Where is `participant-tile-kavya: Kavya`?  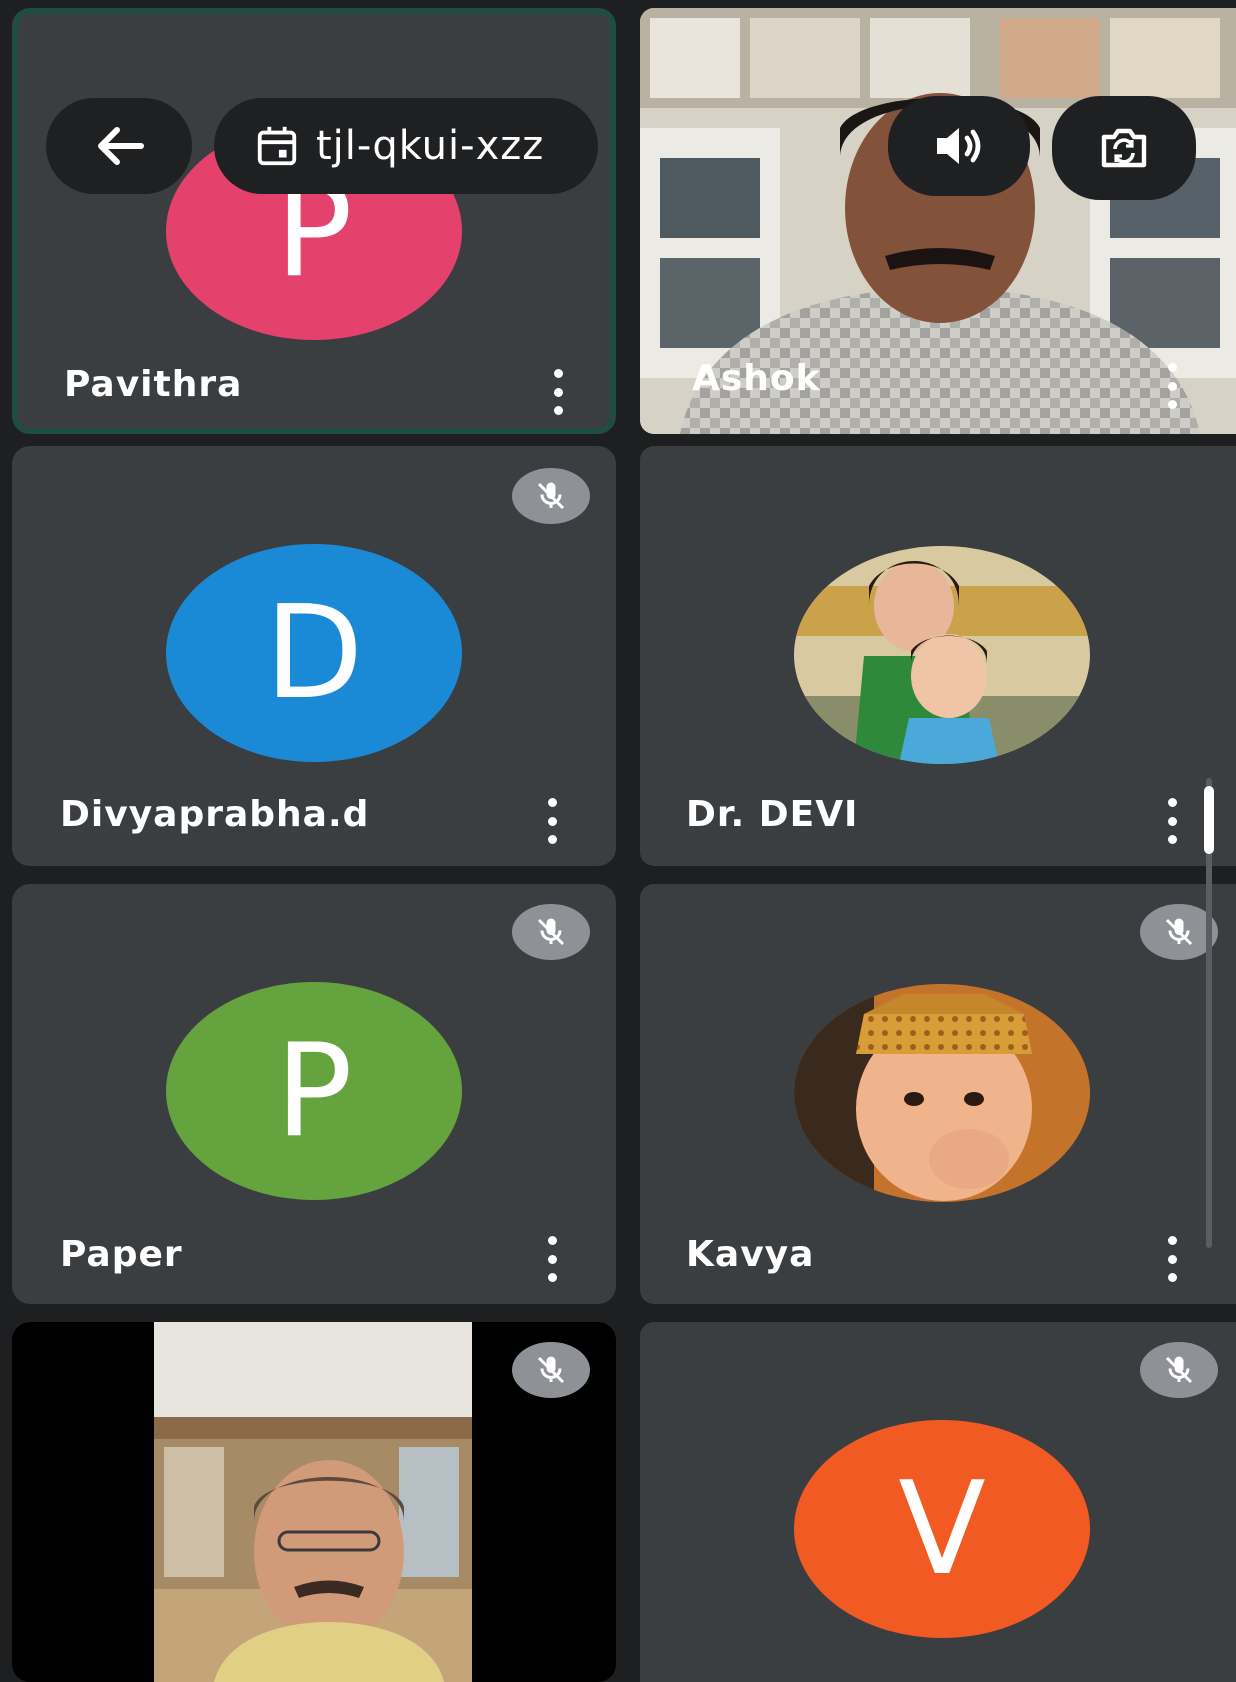
participant-tile-kavya: Kavya is located at coordinates (938, 1094).